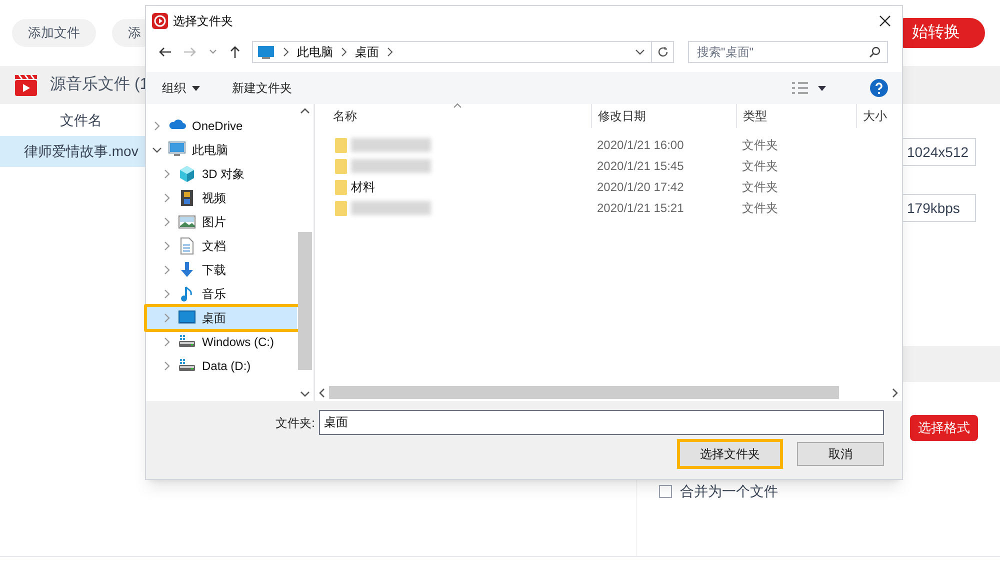 This screenshot has height=562, width=1000. Describe the element at coordinates (944, 428) in the screenshot. I see `select-format-button: 选择格式` at that location.